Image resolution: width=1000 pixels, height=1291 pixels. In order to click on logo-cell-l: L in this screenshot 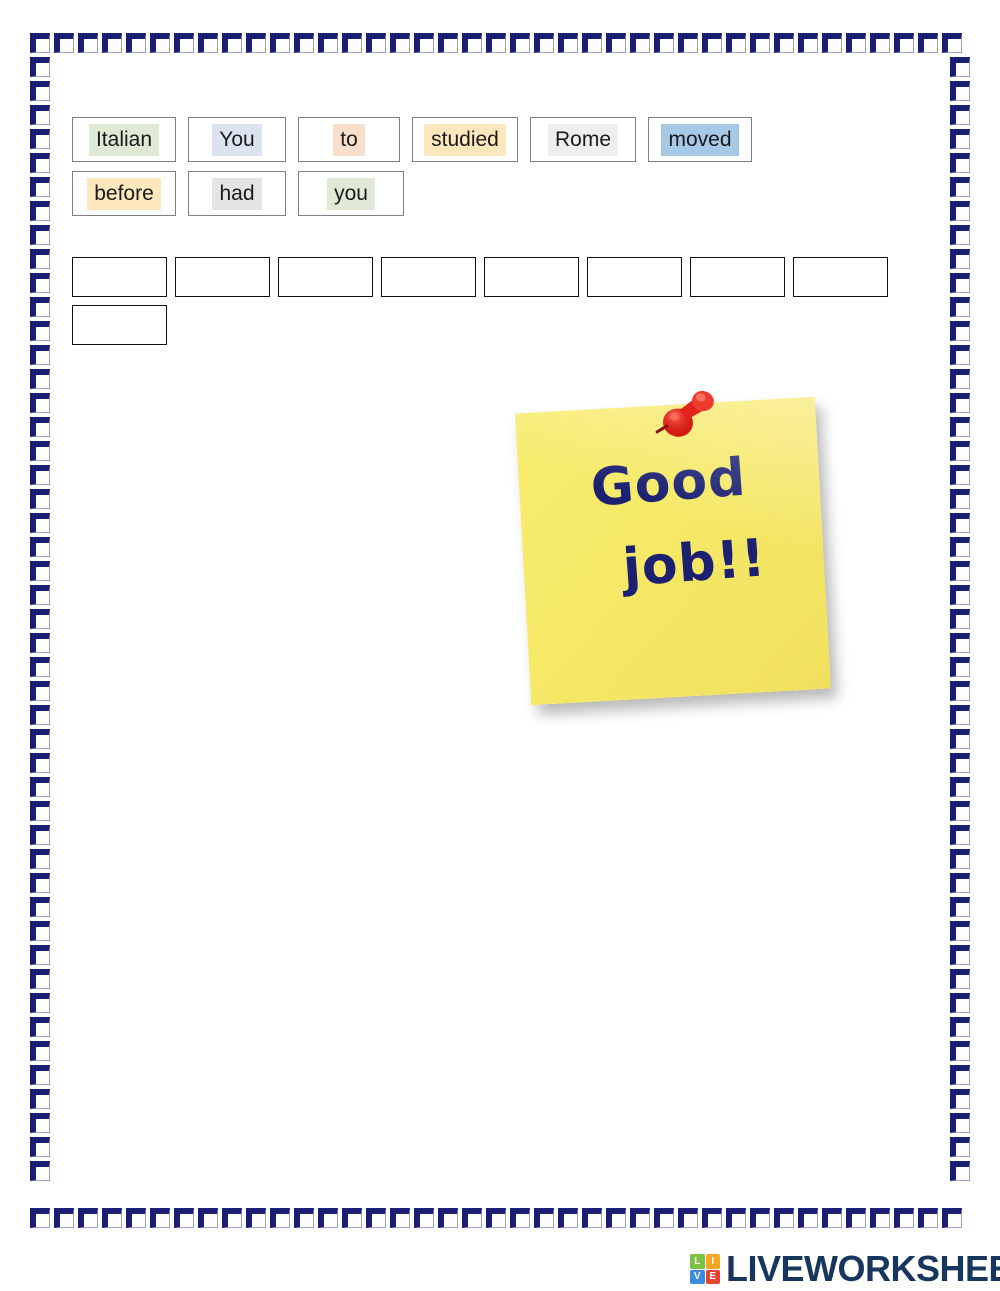, I will do `click(697, 1261)`.